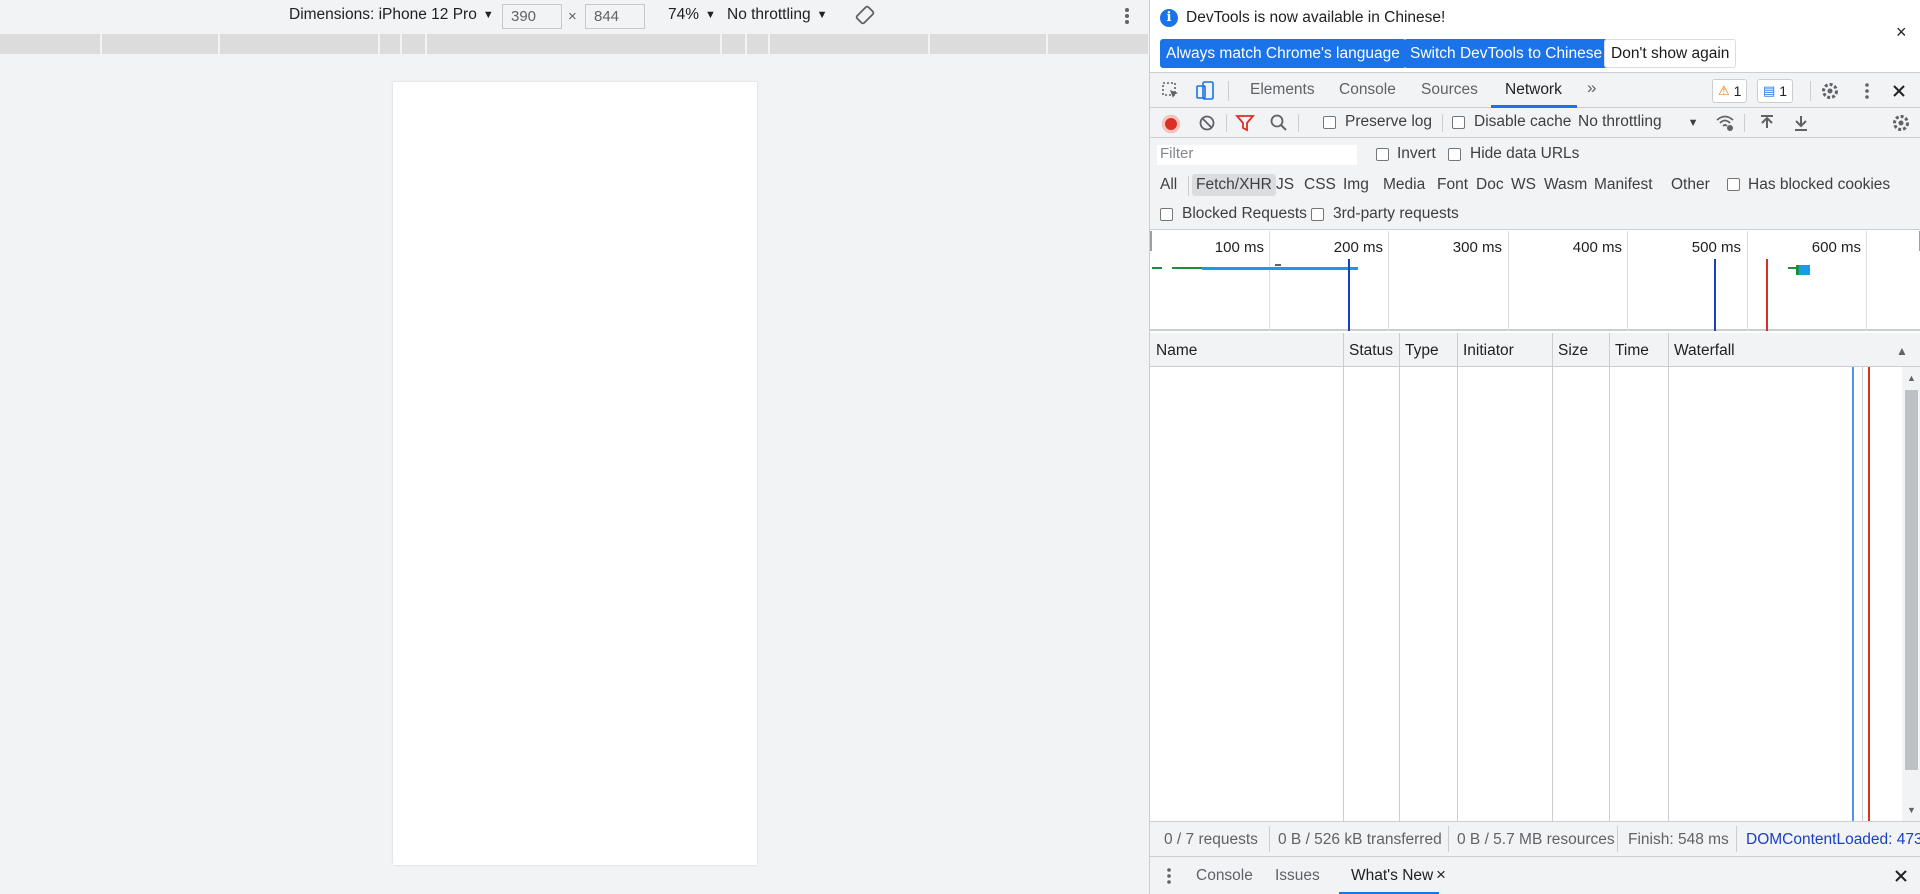 The image size is (1920, 894). I want to click on device-dimensions-dropdown: Dimensions: iPhone 12 Pro ▼, so click(391, 15).